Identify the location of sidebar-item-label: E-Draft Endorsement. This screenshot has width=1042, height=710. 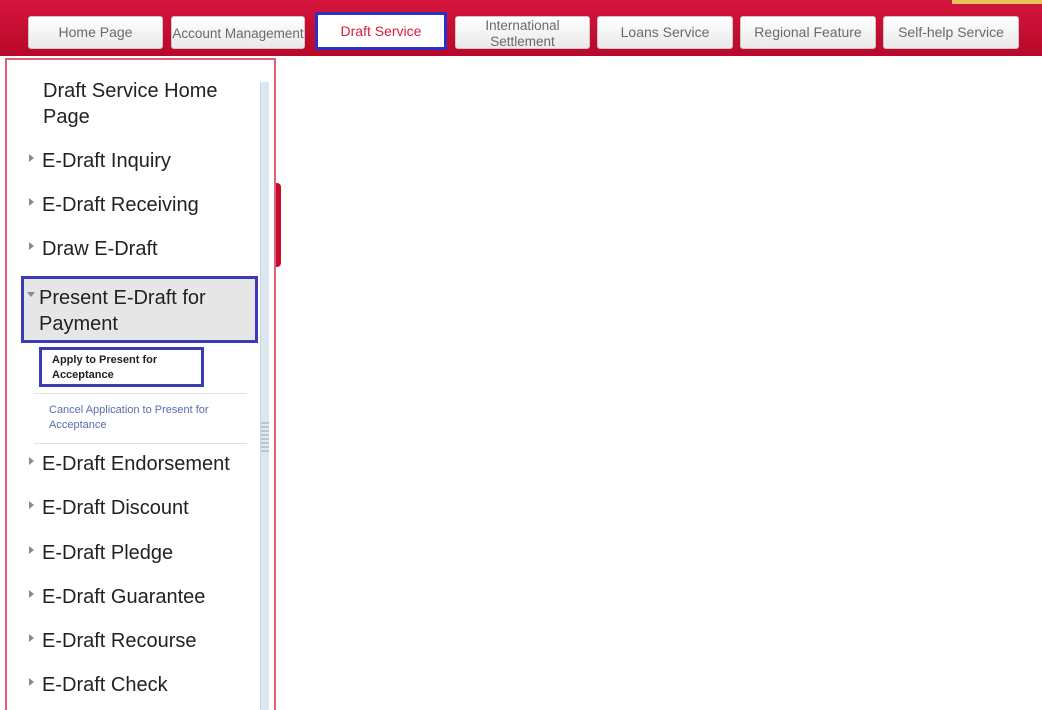
(136, 464).